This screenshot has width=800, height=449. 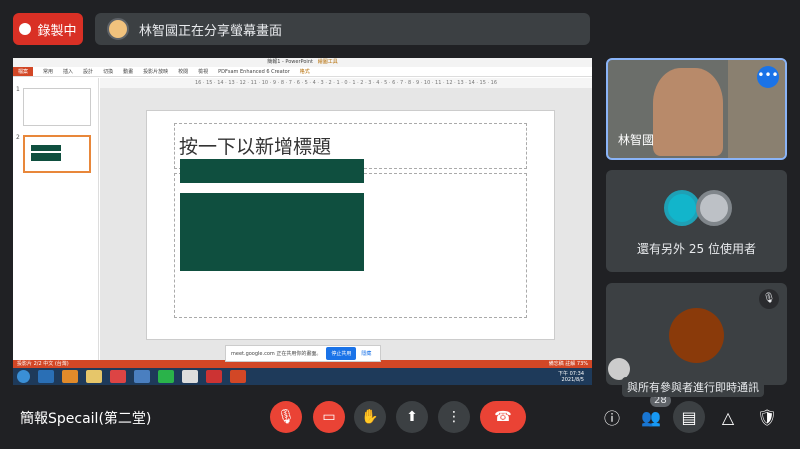 I want to click on info-button: ⓘ, so click(x=612, y=417).